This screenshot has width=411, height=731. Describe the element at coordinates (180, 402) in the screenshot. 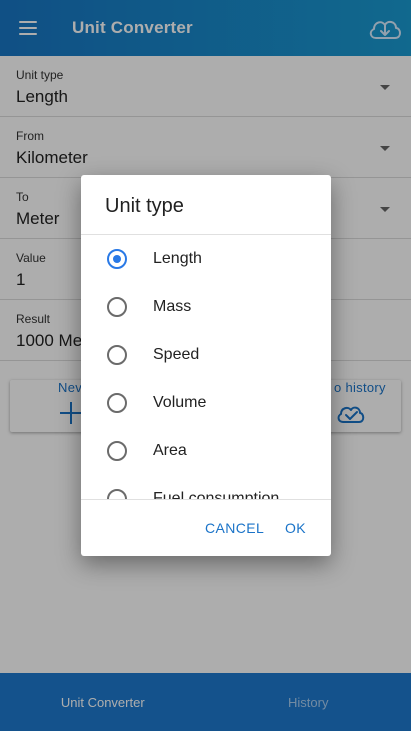

I see `option-label: Volume` at that location.